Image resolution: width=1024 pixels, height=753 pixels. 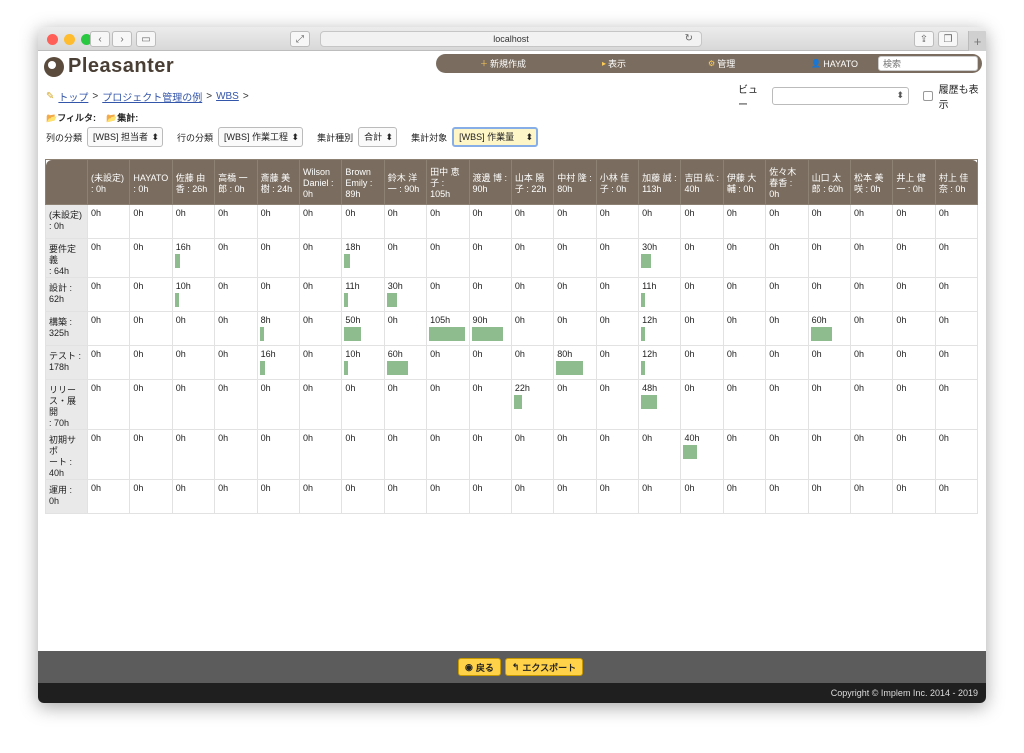 I want to click on nav-user: 👤 HAYATO, so click(x=834, y=64).